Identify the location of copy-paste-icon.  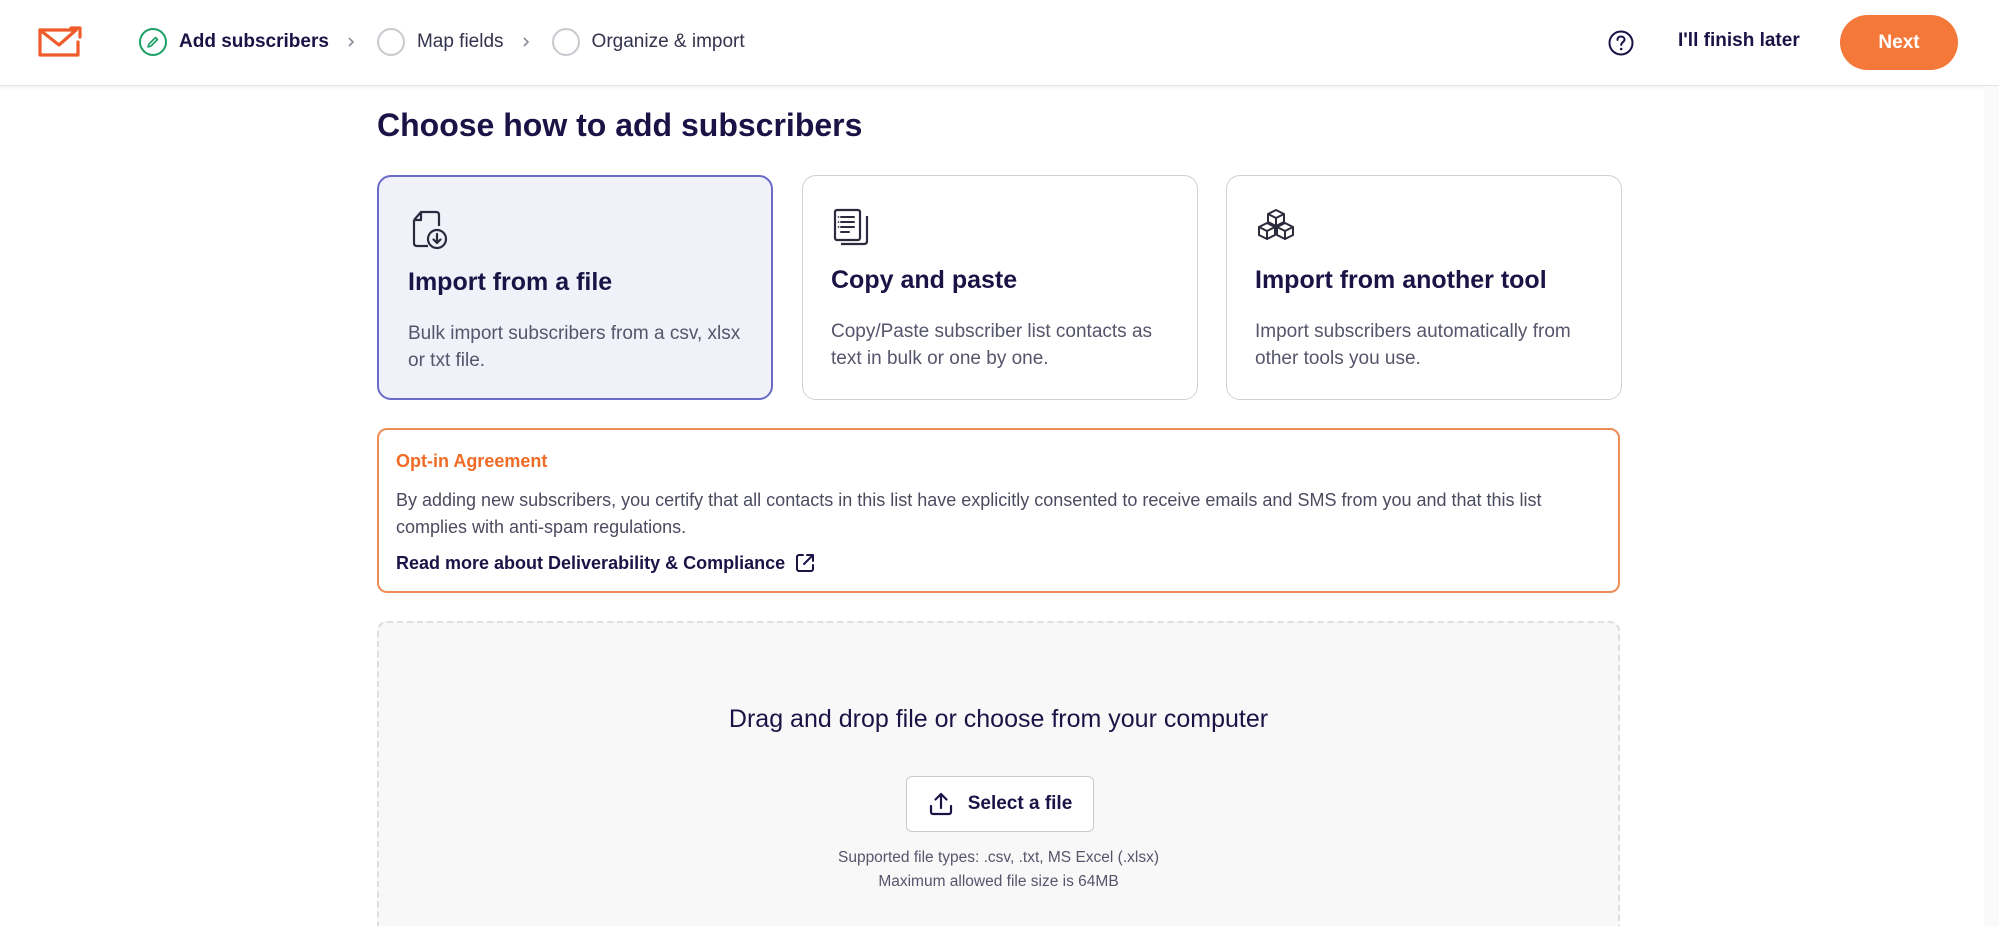
(852, 227).